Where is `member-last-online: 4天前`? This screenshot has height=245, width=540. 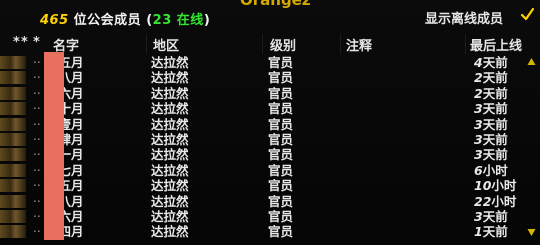
member-last-online: 4天前 is located at coordinates (491, 62).